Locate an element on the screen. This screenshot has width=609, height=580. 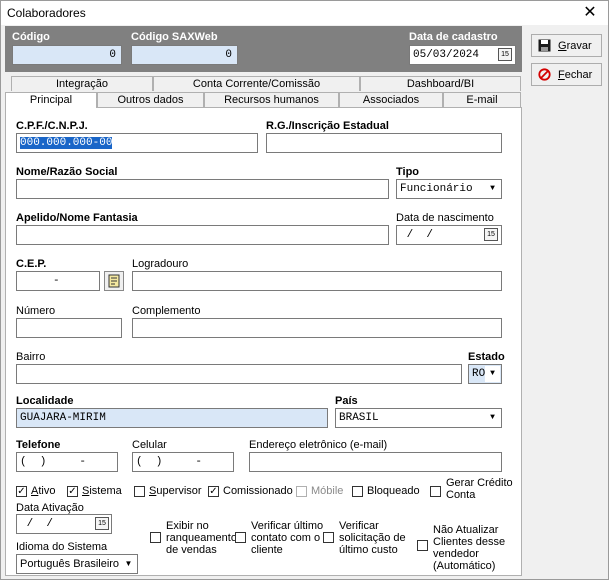
tab-associados: Associados is located at coordinates (391, 99).